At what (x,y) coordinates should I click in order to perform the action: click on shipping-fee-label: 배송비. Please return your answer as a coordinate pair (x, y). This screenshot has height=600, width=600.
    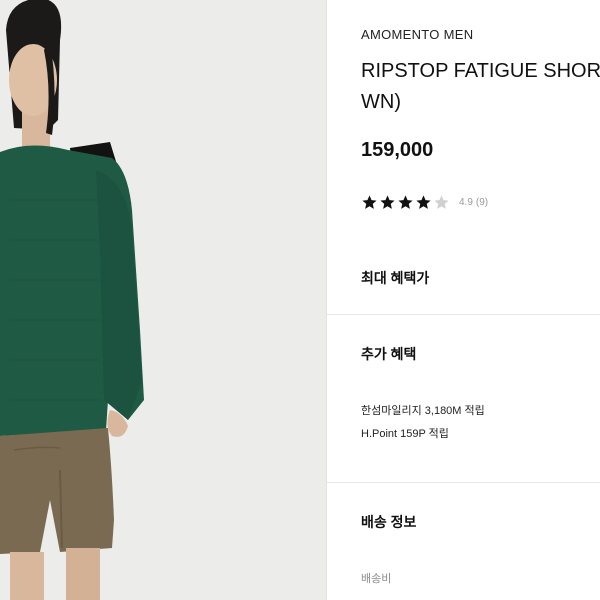
    Looking at the image, I should click on (376, 579).